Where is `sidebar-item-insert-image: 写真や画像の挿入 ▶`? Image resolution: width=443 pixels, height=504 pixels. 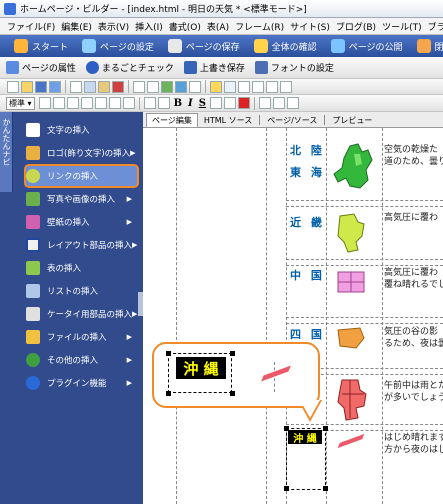
sidebar-item-insert-image: 写真や画像の挿入 ▶ is located at coordinates (82, 199).